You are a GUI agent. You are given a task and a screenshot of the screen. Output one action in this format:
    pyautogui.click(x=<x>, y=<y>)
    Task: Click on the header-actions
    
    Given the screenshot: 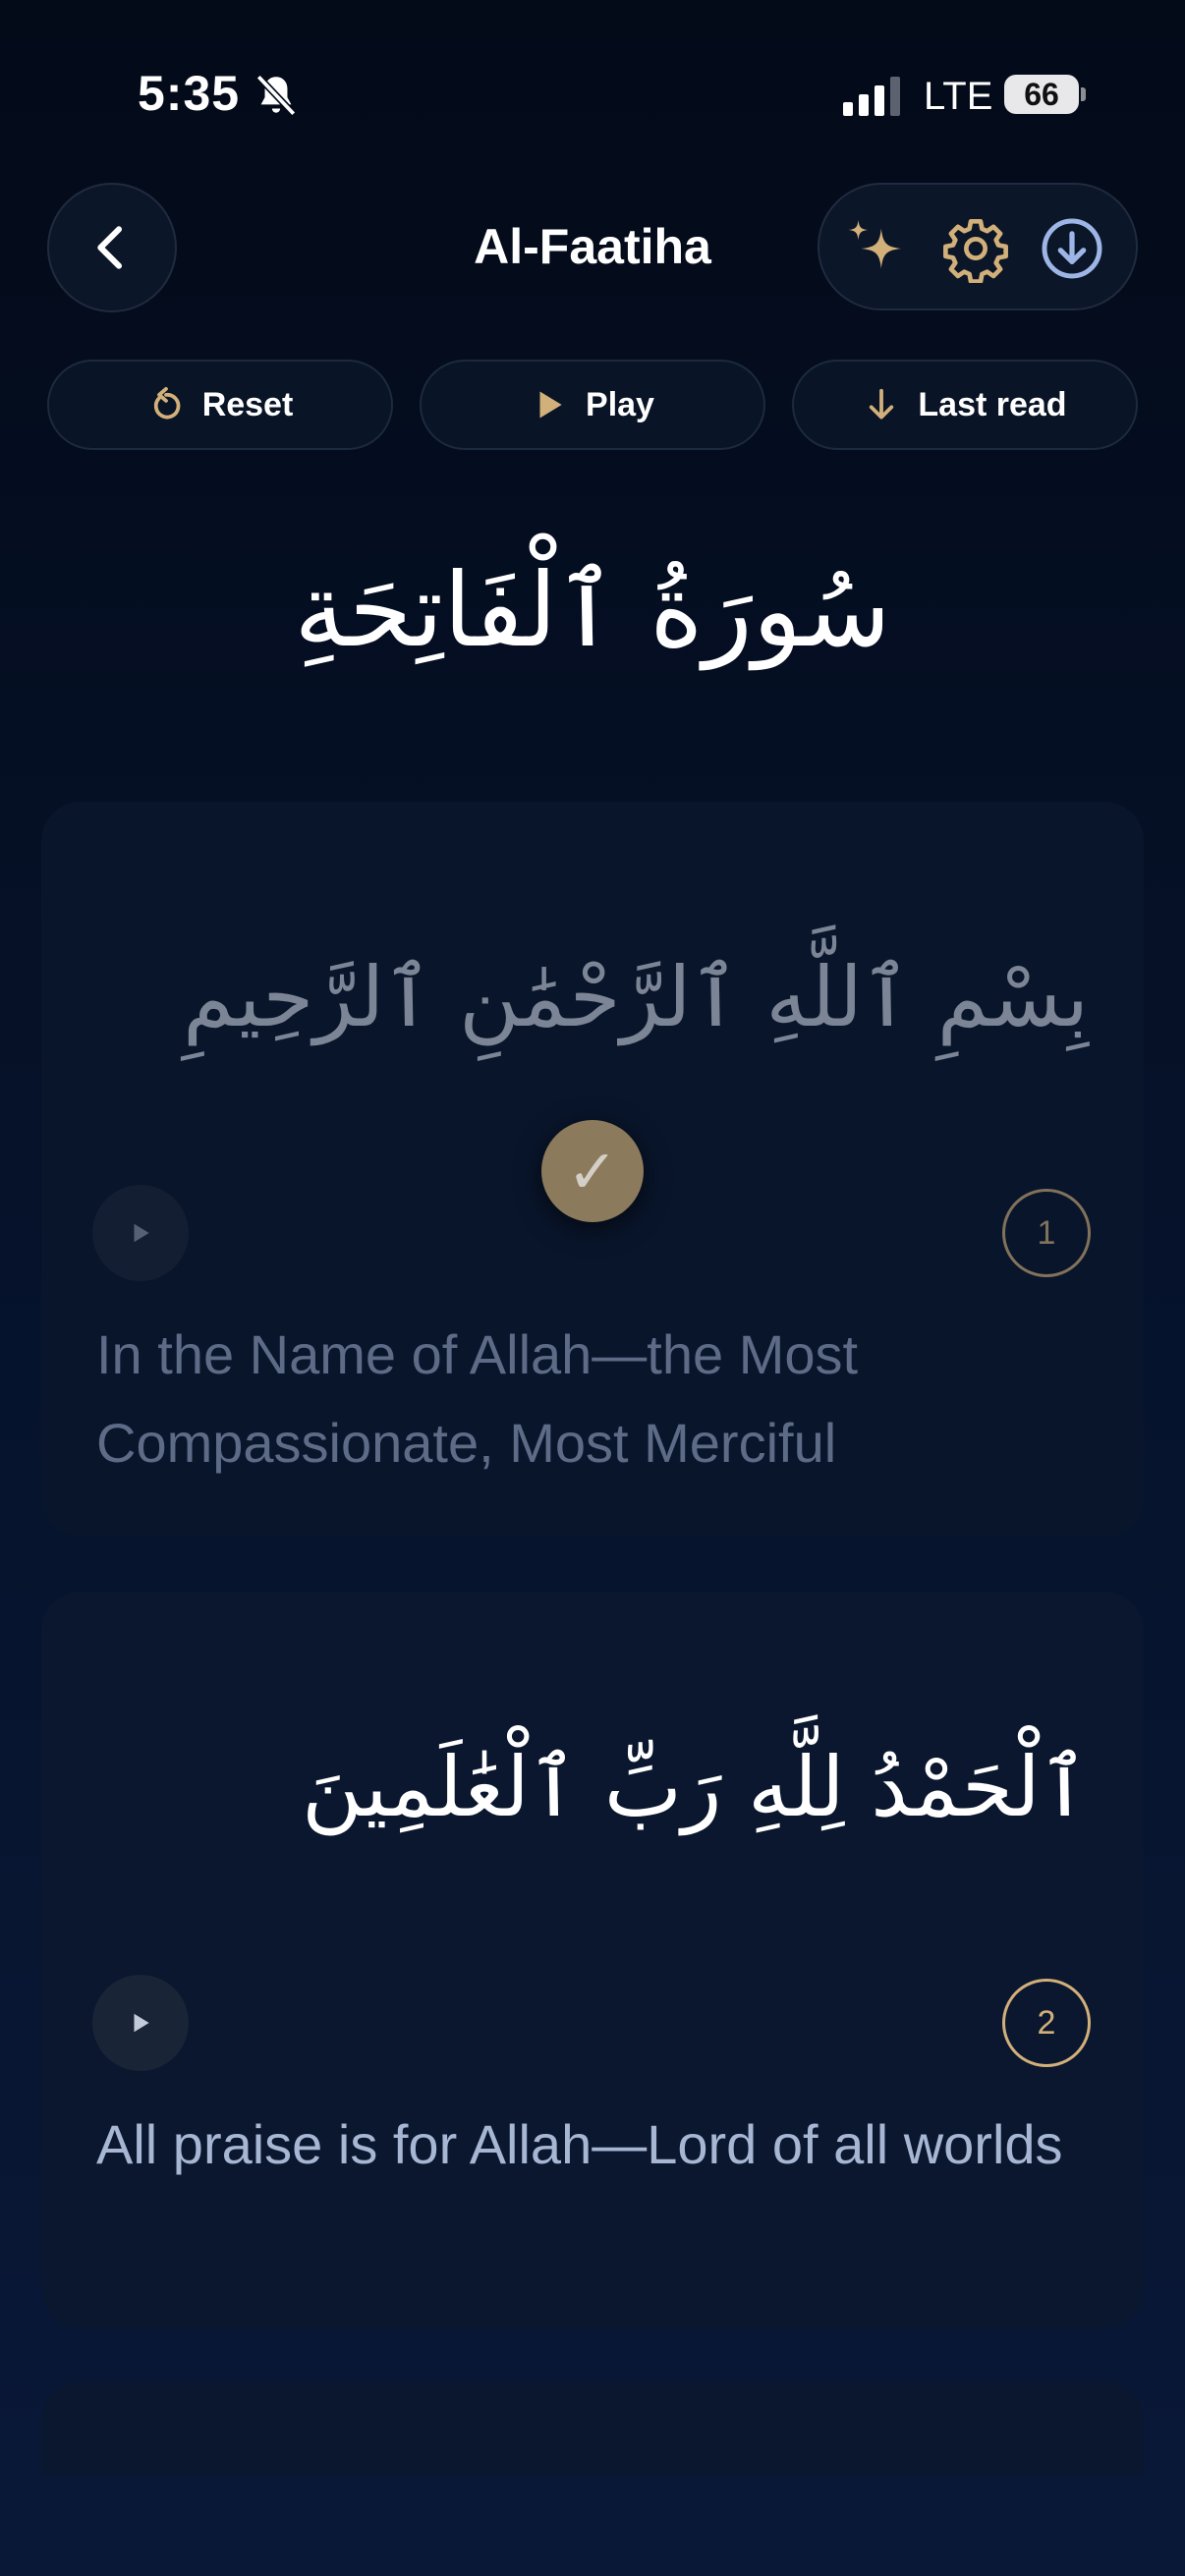 What is the action you would take?
    pyautogui.click(x=978, y=246)
    